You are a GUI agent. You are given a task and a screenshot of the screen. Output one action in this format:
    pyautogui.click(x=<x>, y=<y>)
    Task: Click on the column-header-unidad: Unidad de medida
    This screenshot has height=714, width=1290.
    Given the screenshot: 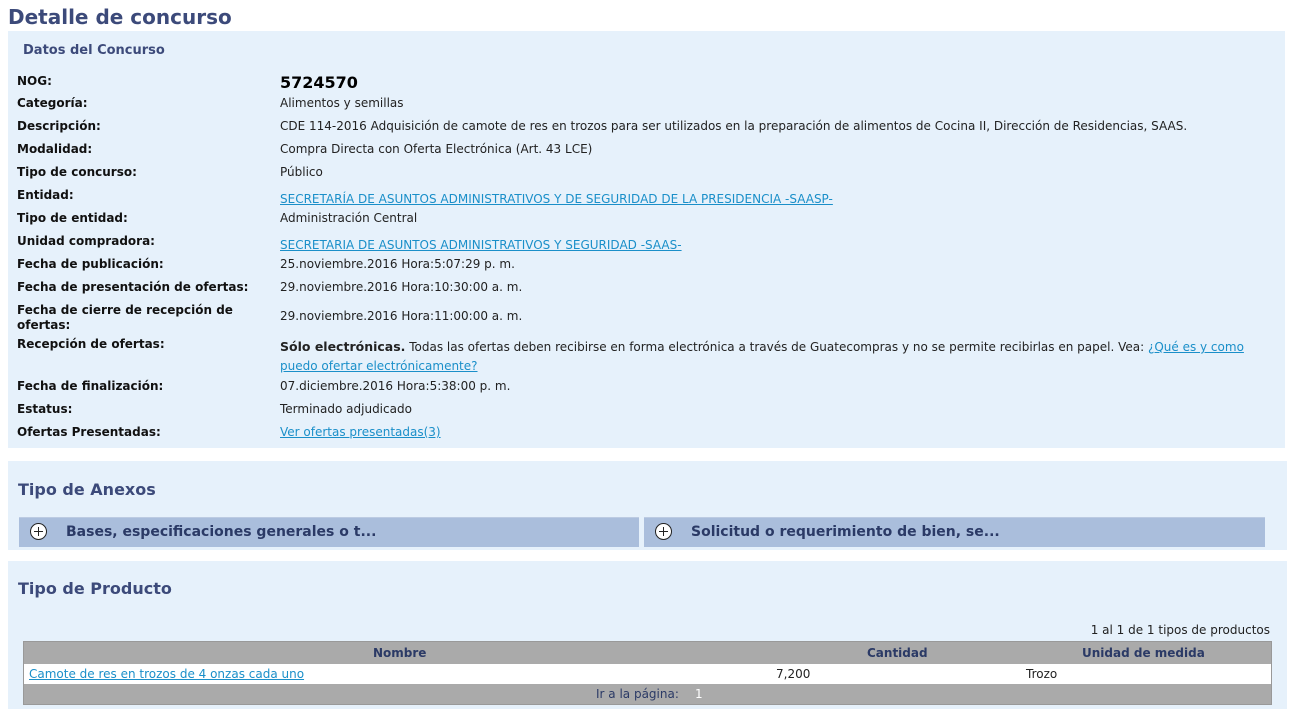 What is the action you would take?
    pyautogui.click(x=1143, y=653)
    